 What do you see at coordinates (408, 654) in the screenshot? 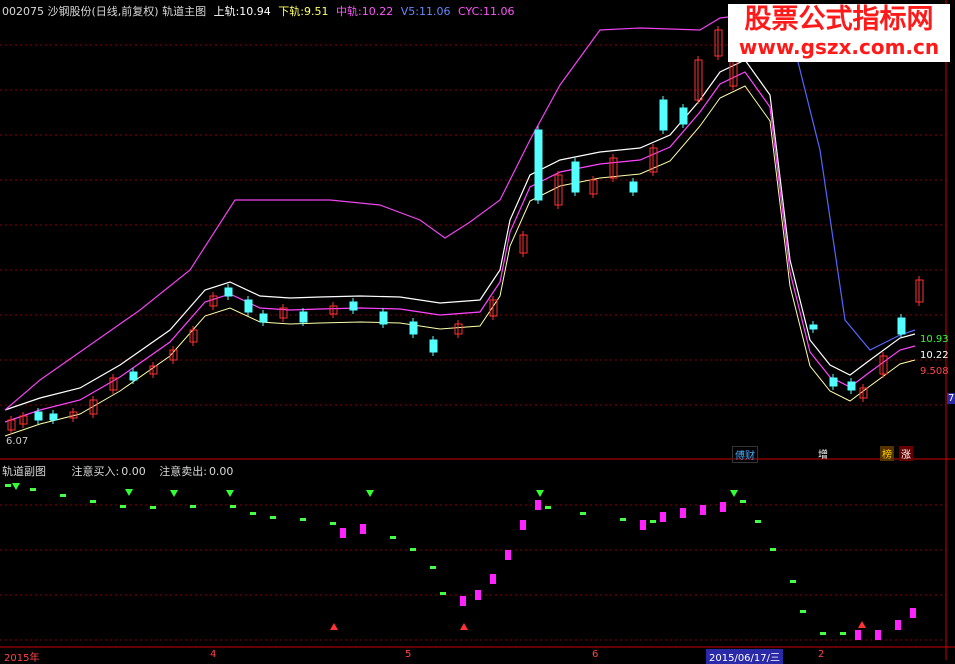
I see `x-axis-label: 5` at bounding box center [408, 654].